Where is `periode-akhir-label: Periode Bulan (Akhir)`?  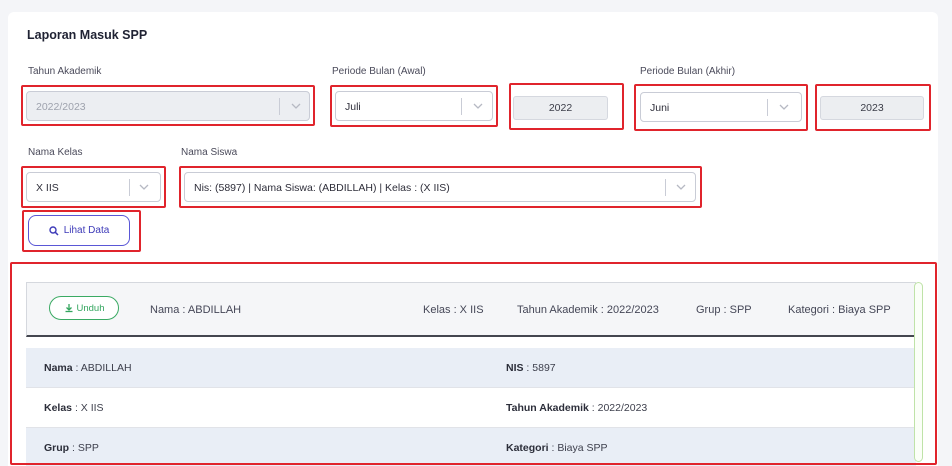 periode-akhir-label: Periode Bulan (Akhir) is located at coordinates (688, 71).